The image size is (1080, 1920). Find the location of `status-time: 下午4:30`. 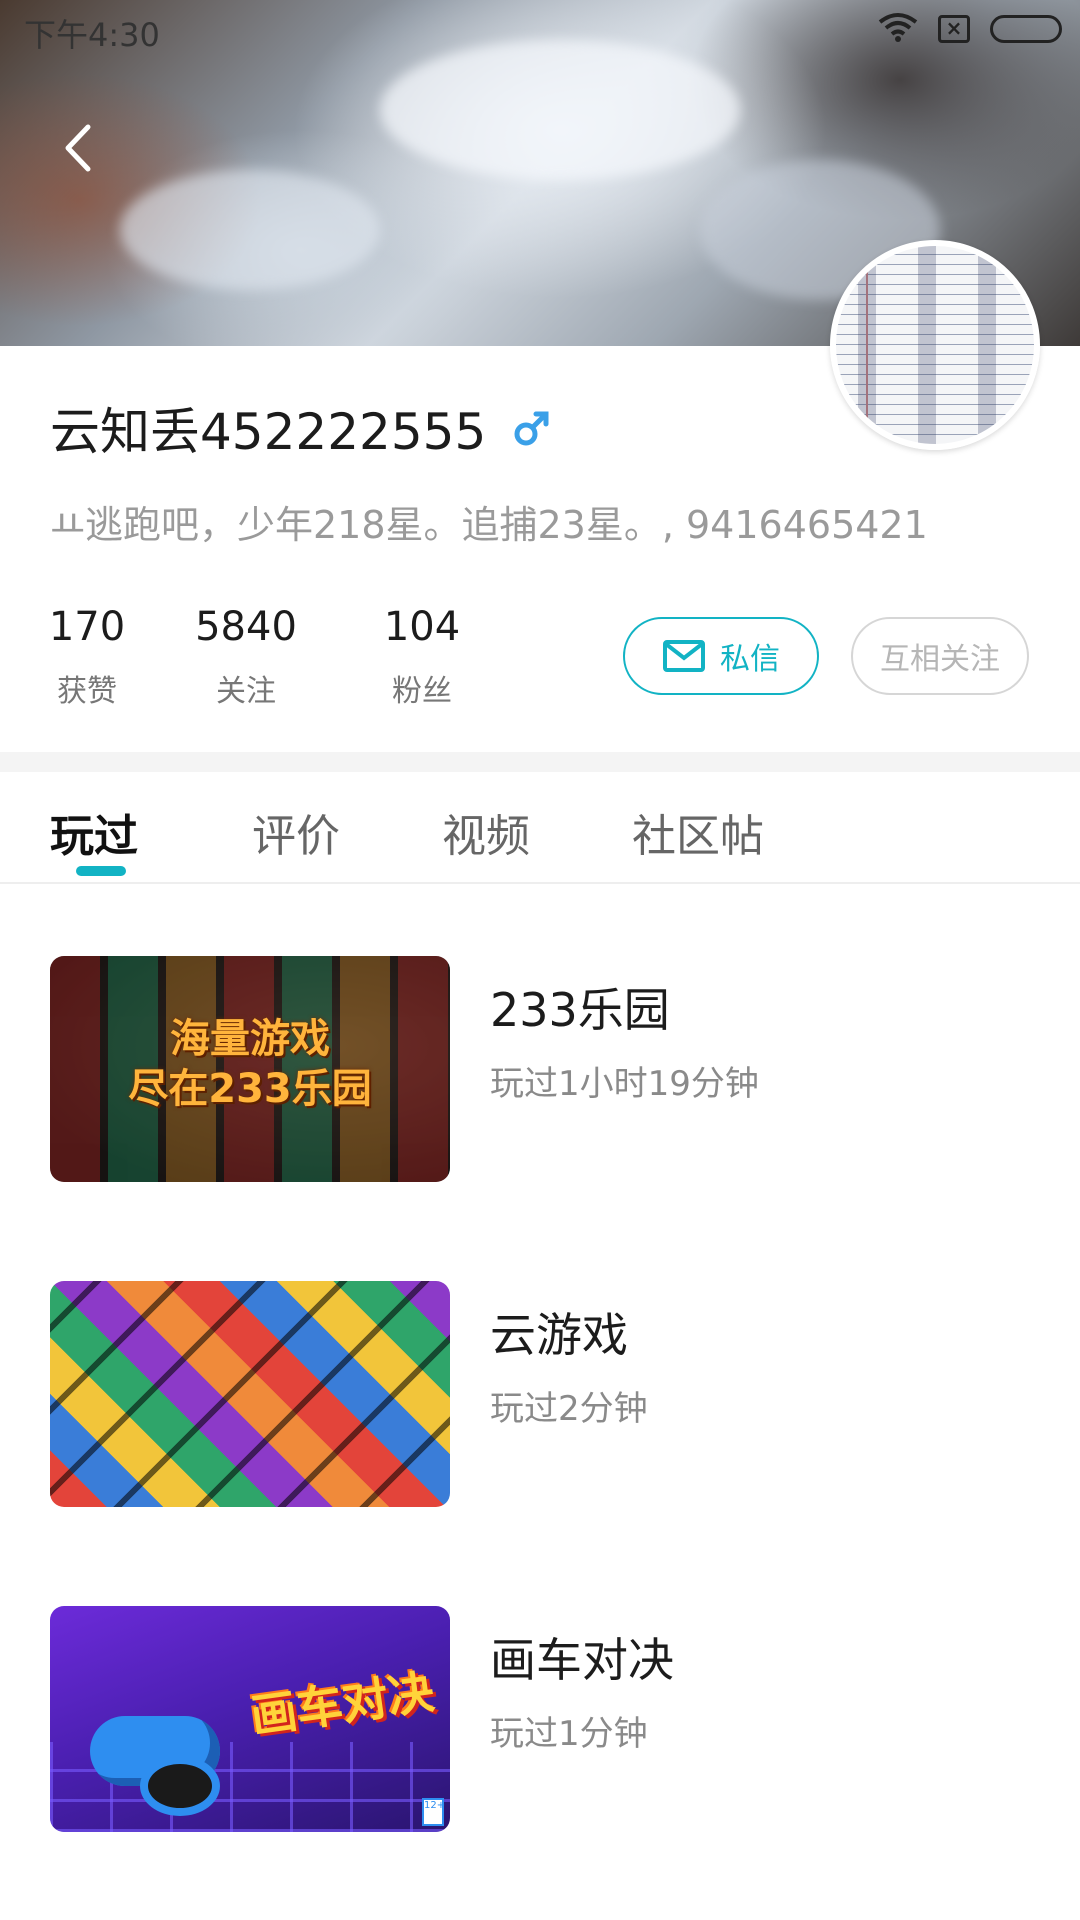

status-time: 下午4:30 is located at coordinates (92, 35).